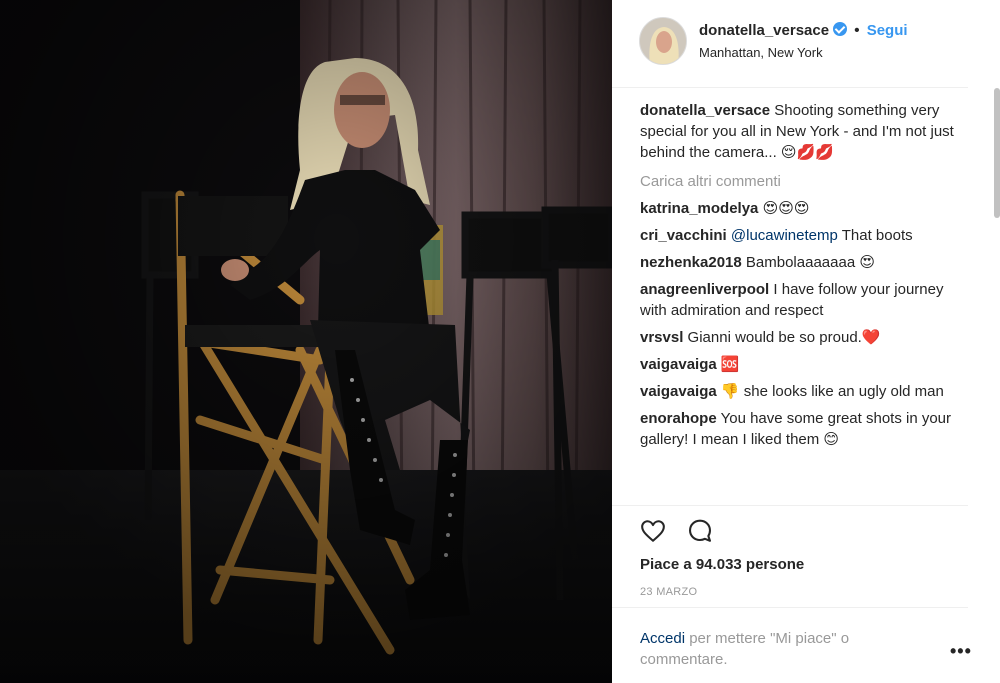 This screenshot has height=683, width=1000. Describe the element at coordinates (662, 638) in the screenshot. I see `login-link: Accedi` at that location.